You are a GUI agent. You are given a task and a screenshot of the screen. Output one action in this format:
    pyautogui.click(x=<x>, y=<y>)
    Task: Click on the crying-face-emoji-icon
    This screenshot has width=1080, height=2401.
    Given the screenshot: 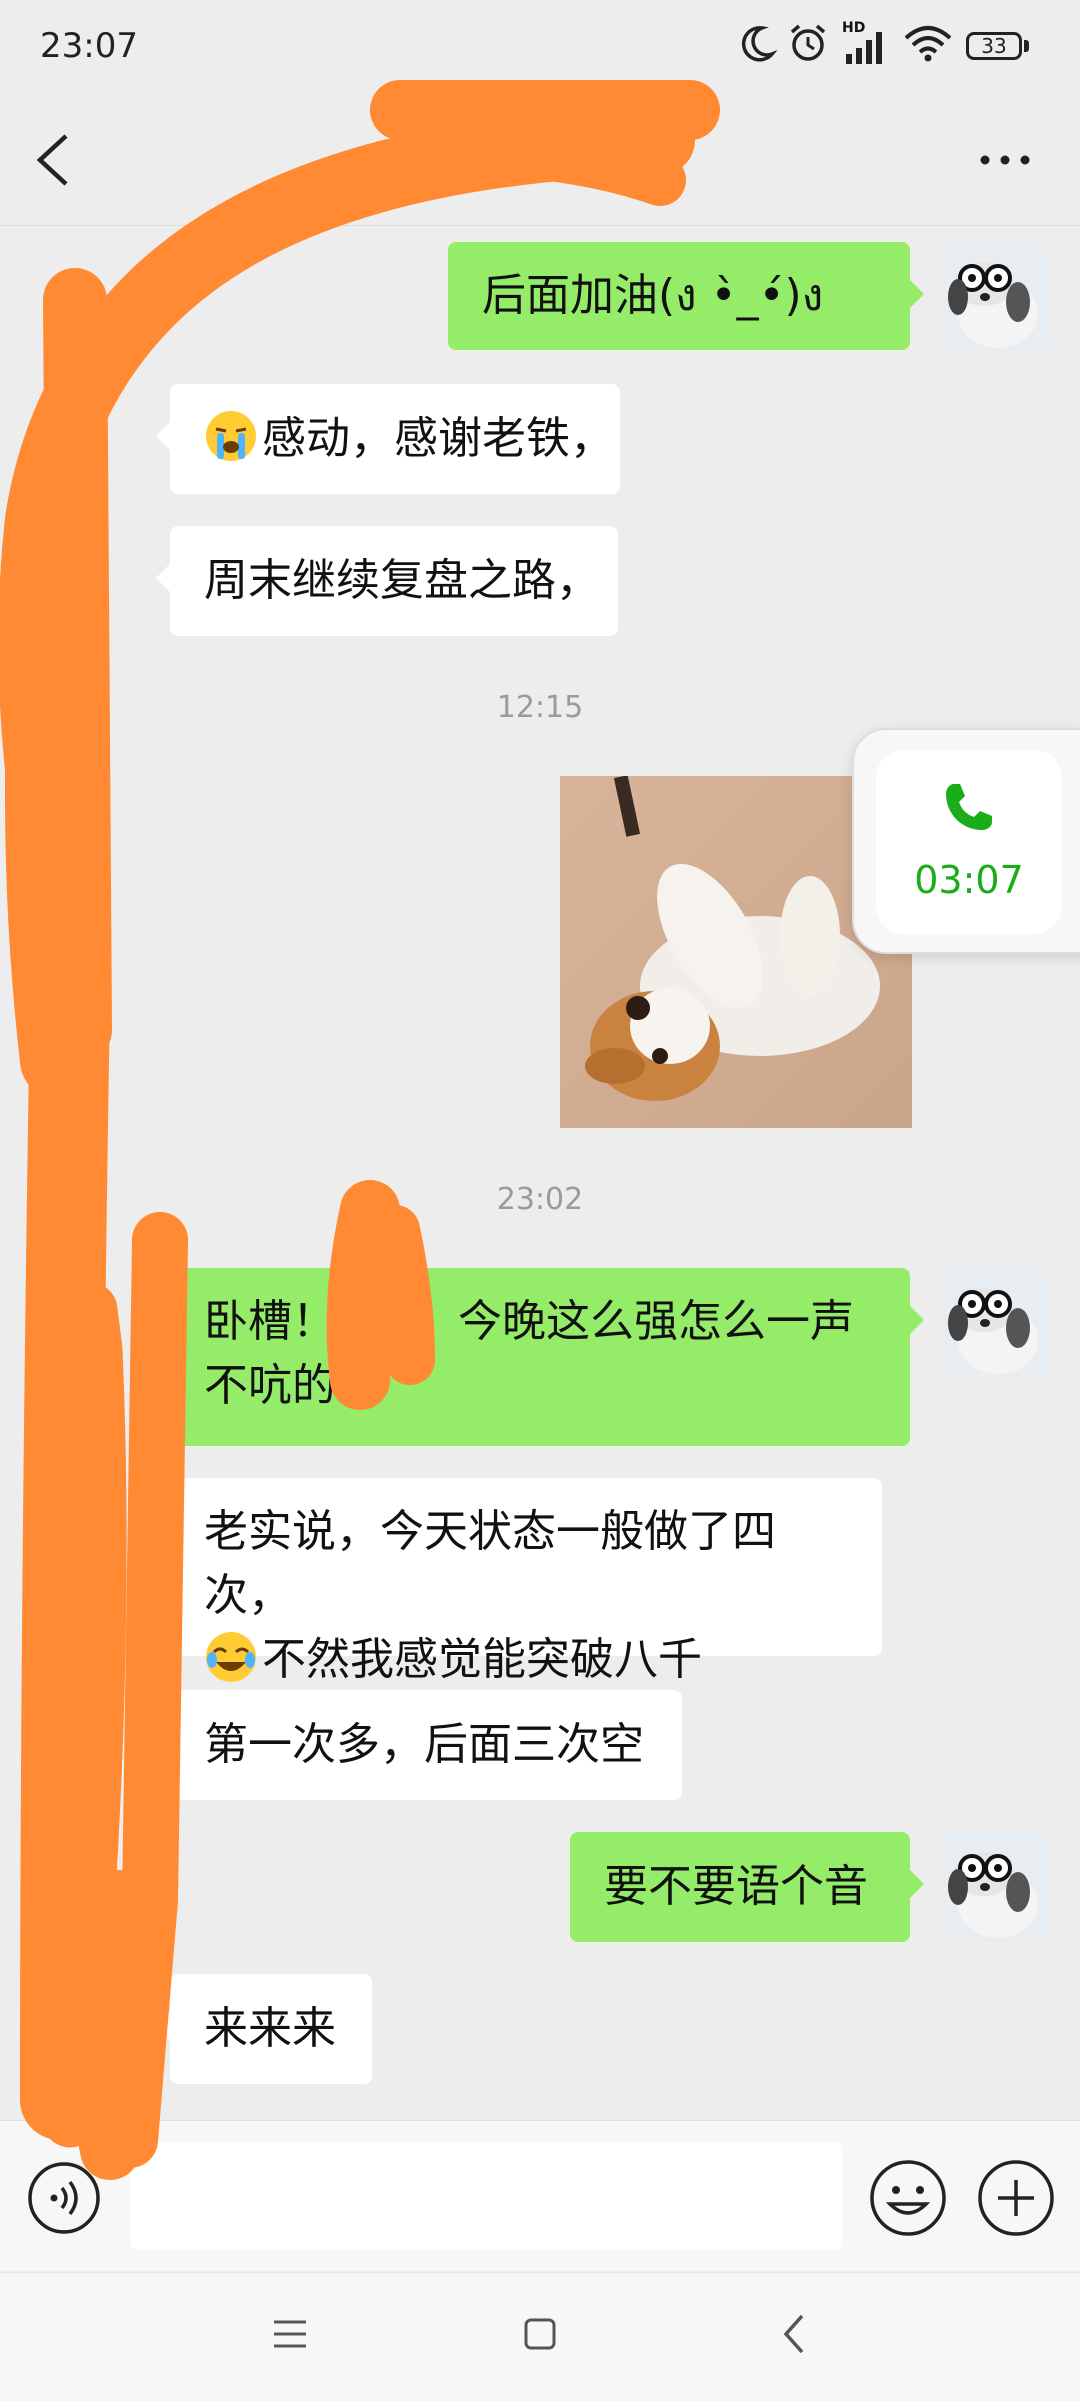 What is the action you would take?
    pyautogui.click(x=231, y=436)
    